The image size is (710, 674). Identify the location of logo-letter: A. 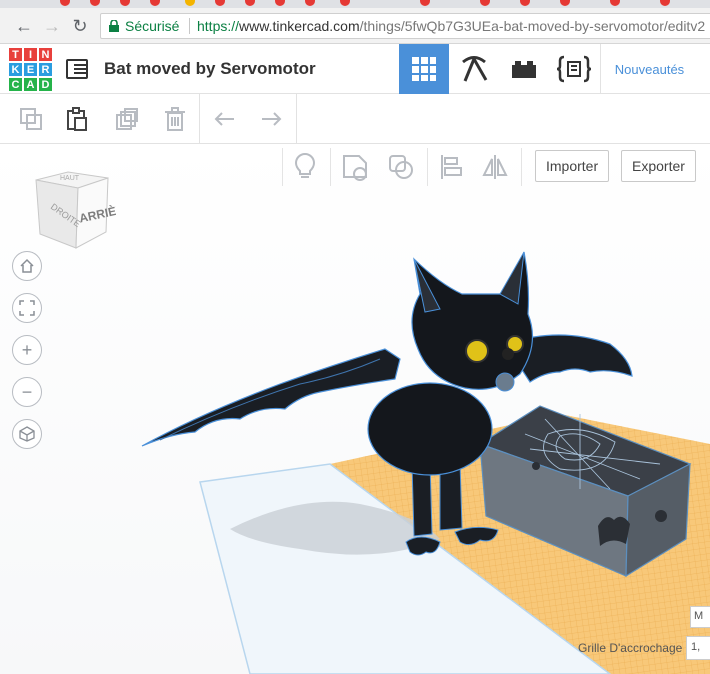
(30, 84).